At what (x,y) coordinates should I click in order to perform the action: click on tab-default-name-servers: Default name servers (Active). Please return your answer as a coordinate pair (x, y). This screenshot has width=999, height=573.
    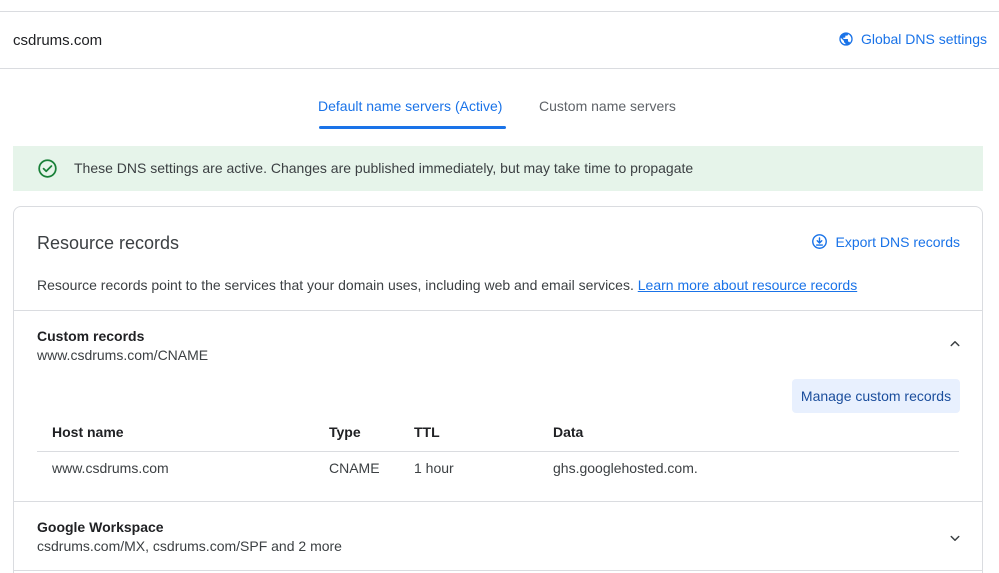
    Looking at the image, I should click on (410, 106).